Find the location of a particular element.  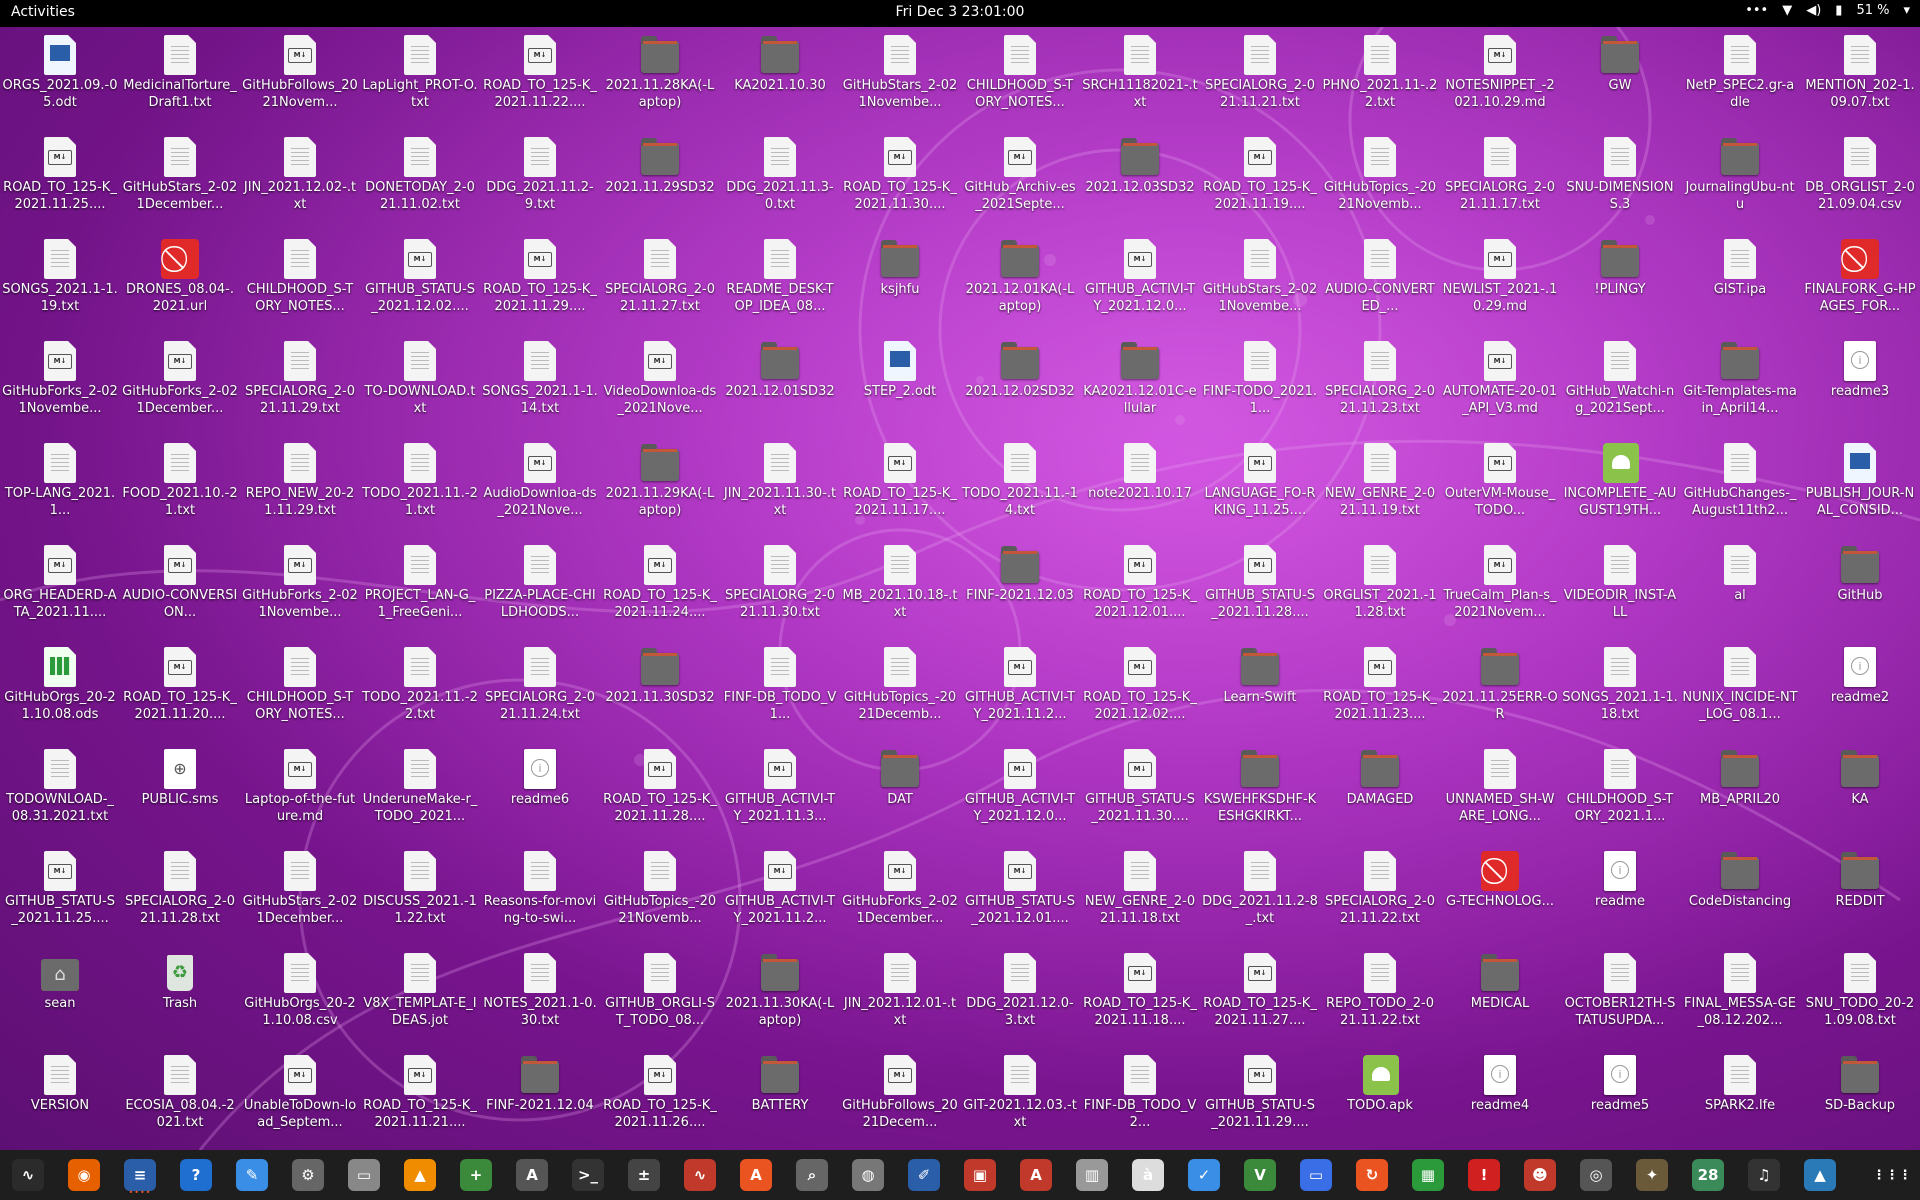

desktop-item: 2021.11.30SD32 is located at coordinates (660, 690).